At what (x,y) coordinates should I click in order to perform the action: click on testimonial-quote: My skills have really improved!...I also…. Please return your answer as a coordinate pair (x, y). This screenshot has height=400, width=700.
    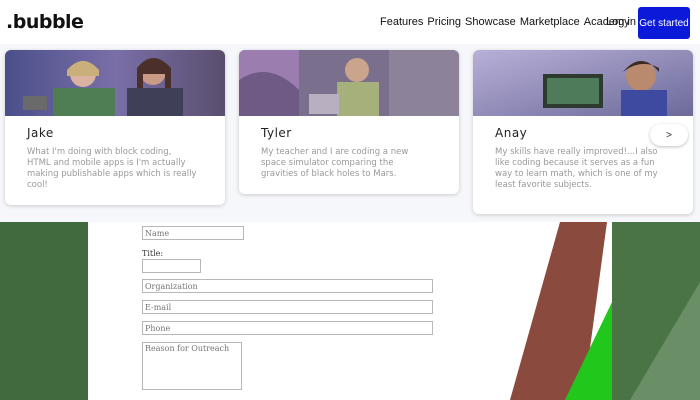
    Looking at the image, I should click on (576, 168).